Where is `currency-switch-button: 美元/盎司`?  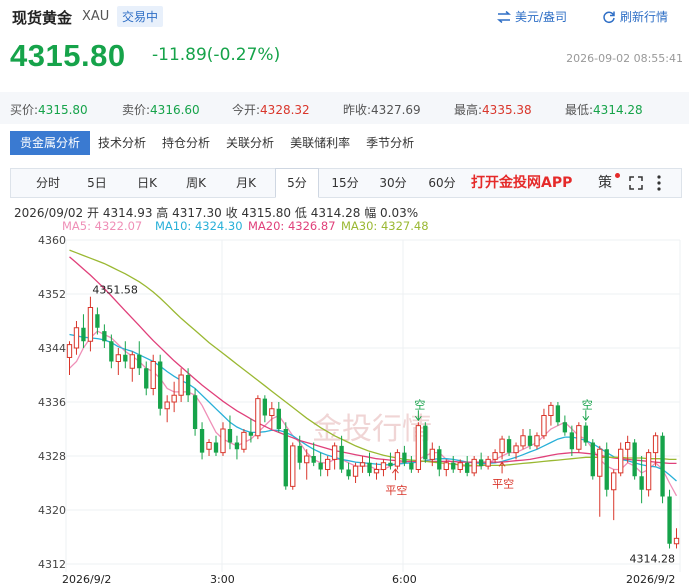
currency-switch-button: 美元/盎司 is located at coordinates (532, 16).